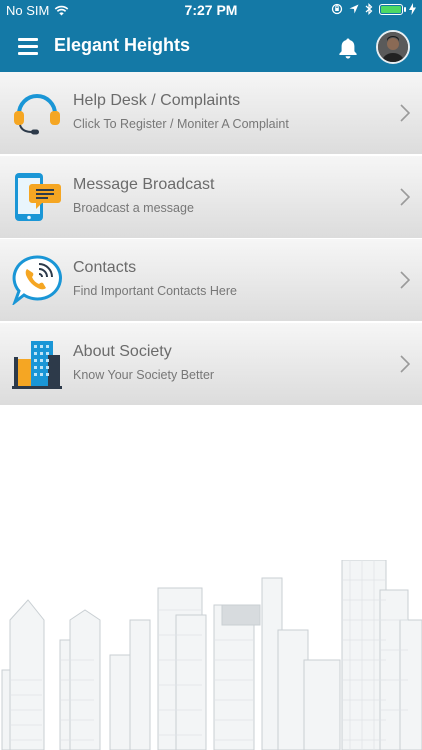 The height and width of the screenshot is (750, 422). Describe the element at coordinates (412, 9) in the screenshot. I see `charging-icon` at that location.